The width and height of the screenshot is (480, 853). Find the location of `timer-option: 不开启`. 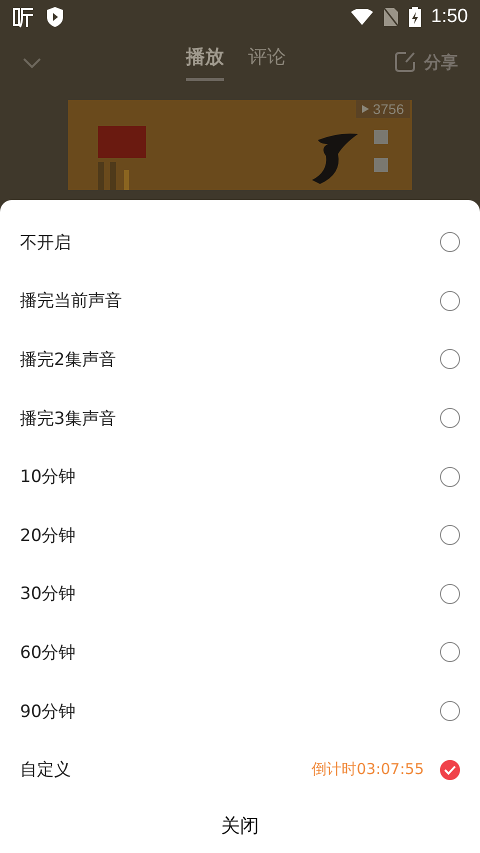

timer-option: 不开启 is located at coordinates (240, 242).